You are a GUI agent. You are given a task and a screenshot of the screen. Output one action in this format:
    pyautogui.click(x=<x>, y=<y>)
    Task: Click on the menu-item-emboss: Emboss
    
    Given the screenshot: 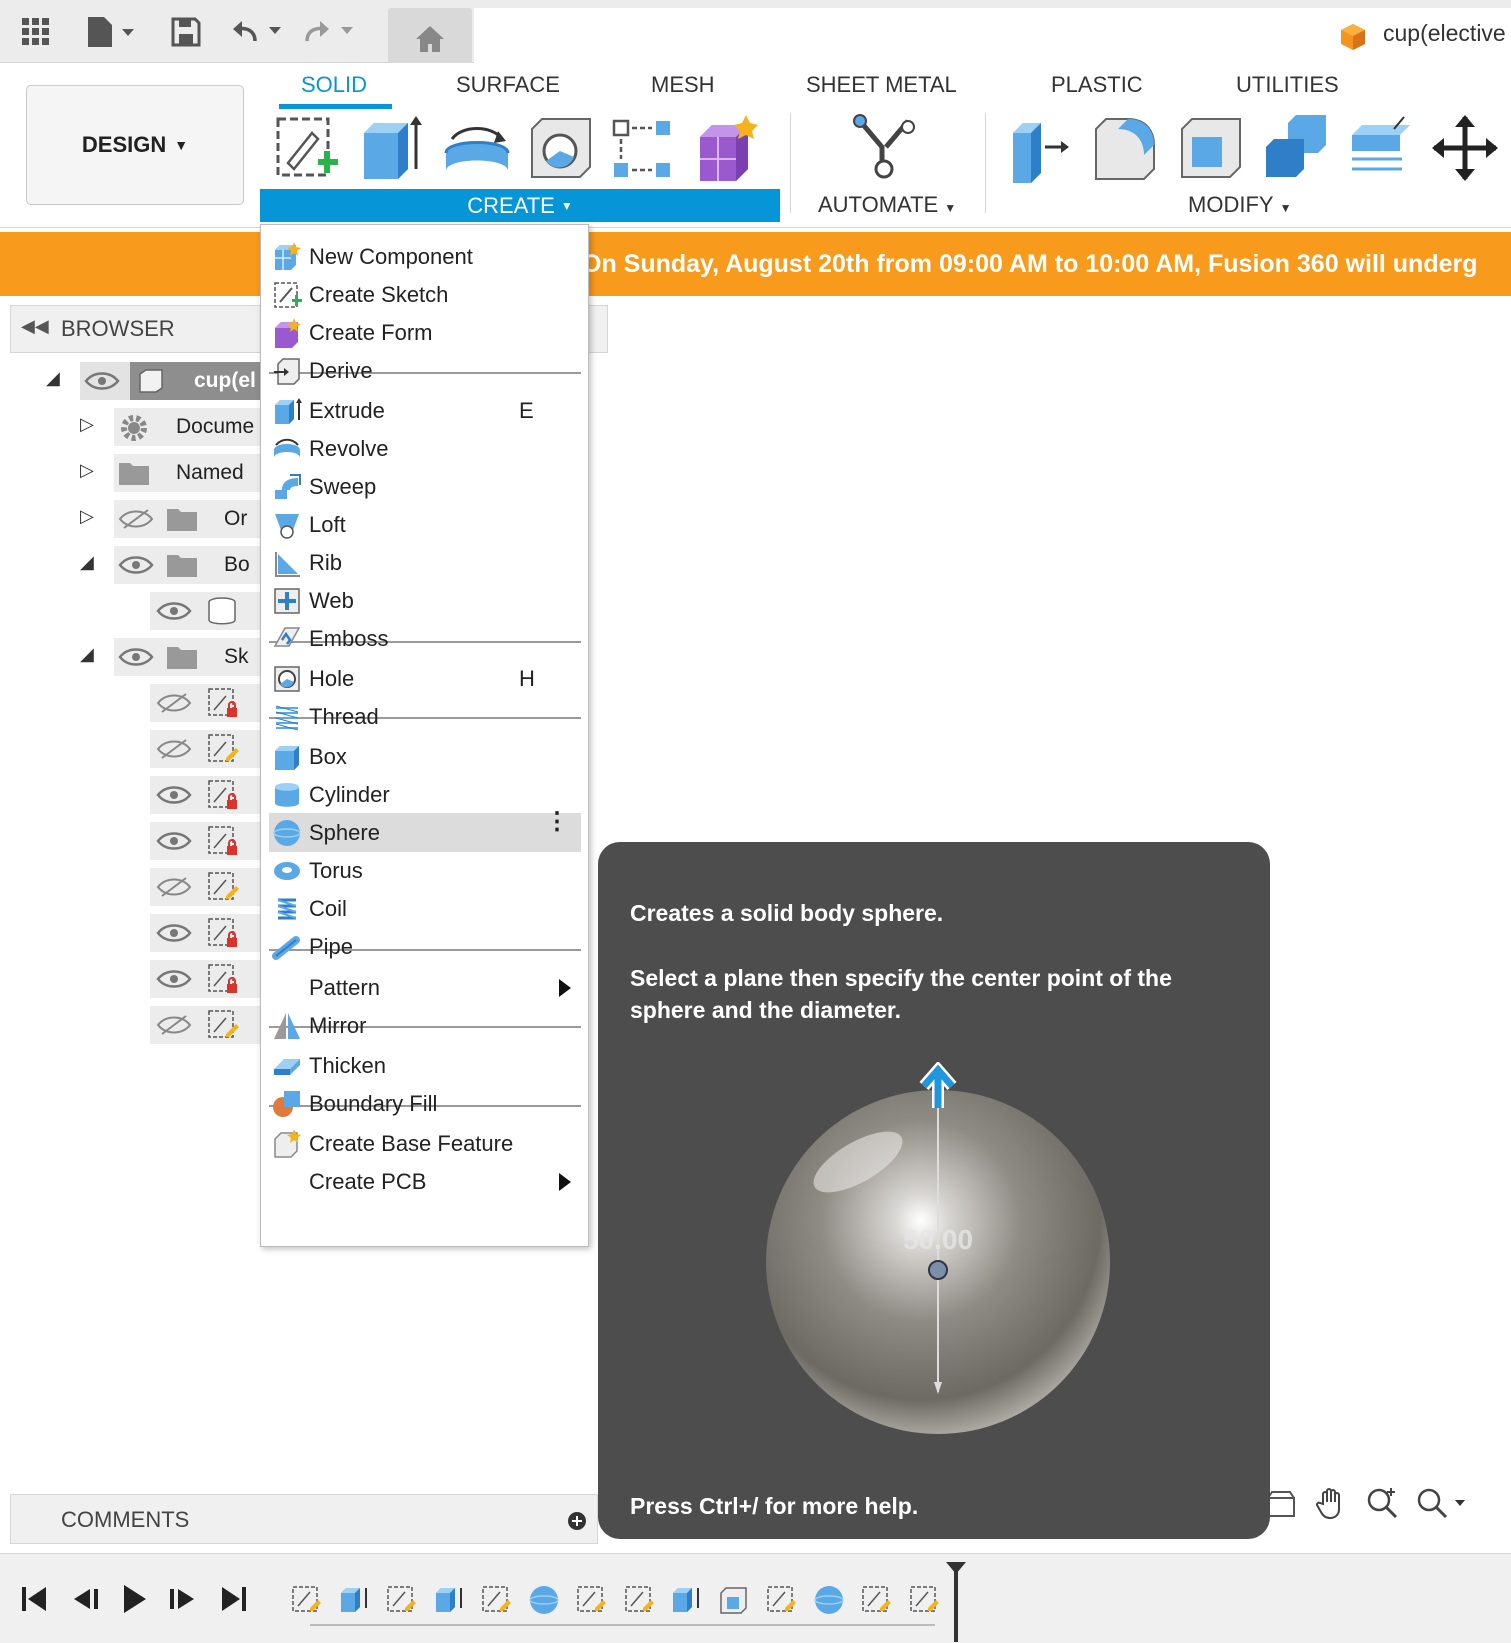 What is the action you would take?
    pyautogui.click(x=425, y=638)
    